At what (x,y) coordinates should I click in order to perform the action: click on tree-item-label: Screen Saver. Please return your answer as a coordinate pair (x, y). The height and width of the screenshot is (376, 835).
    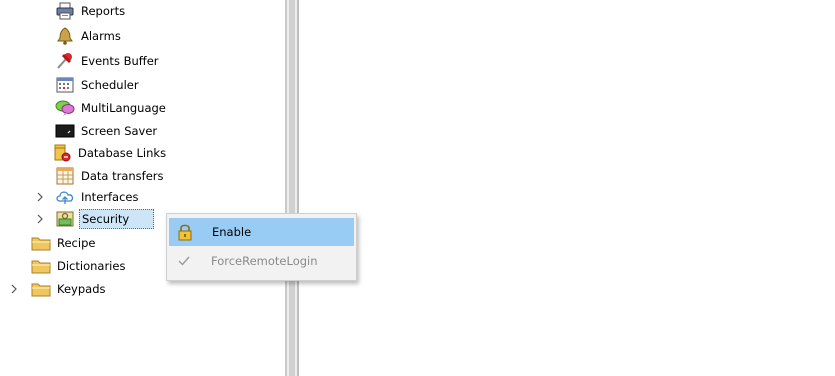
    Looking at the image, I should click on (119, 131).